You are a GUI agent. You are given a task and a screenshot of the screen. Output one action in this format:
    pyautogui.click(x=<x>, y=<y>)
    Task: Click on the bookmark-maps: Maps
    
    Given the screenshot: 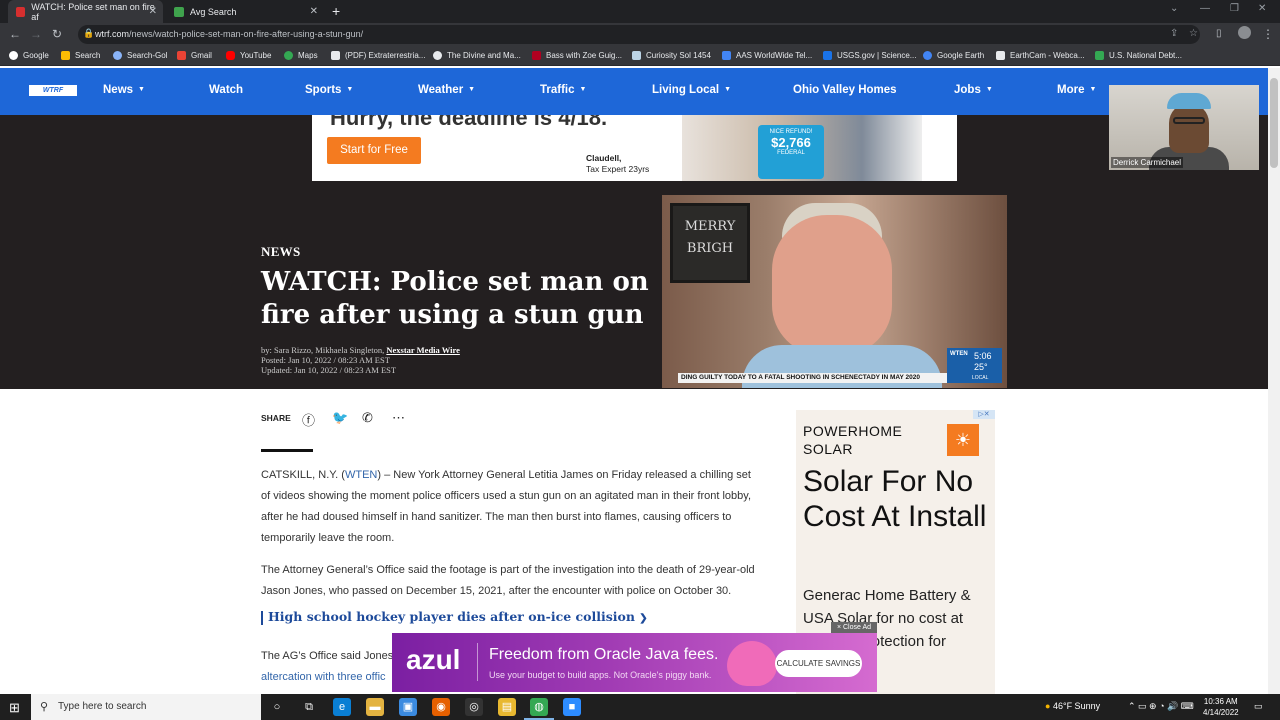 What is the action you would take?
    pyautogui.click(x=301, y=55)
    